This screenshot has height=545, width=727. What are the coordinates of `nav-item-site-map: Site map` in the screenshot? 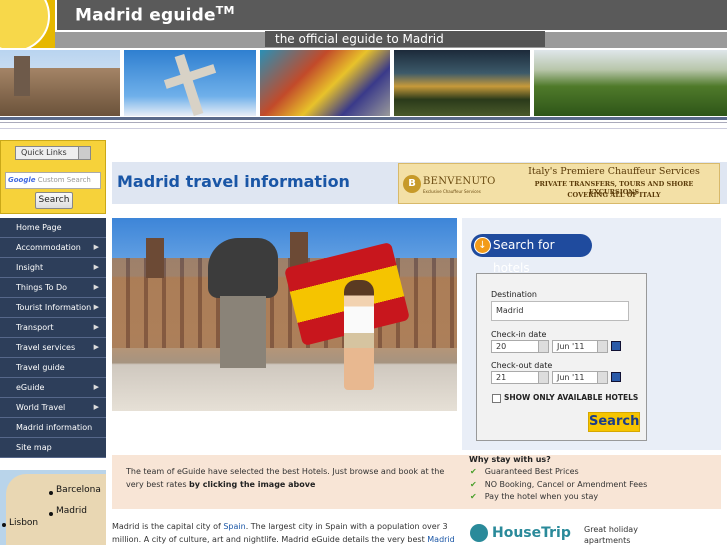 It's located at (53, 448).